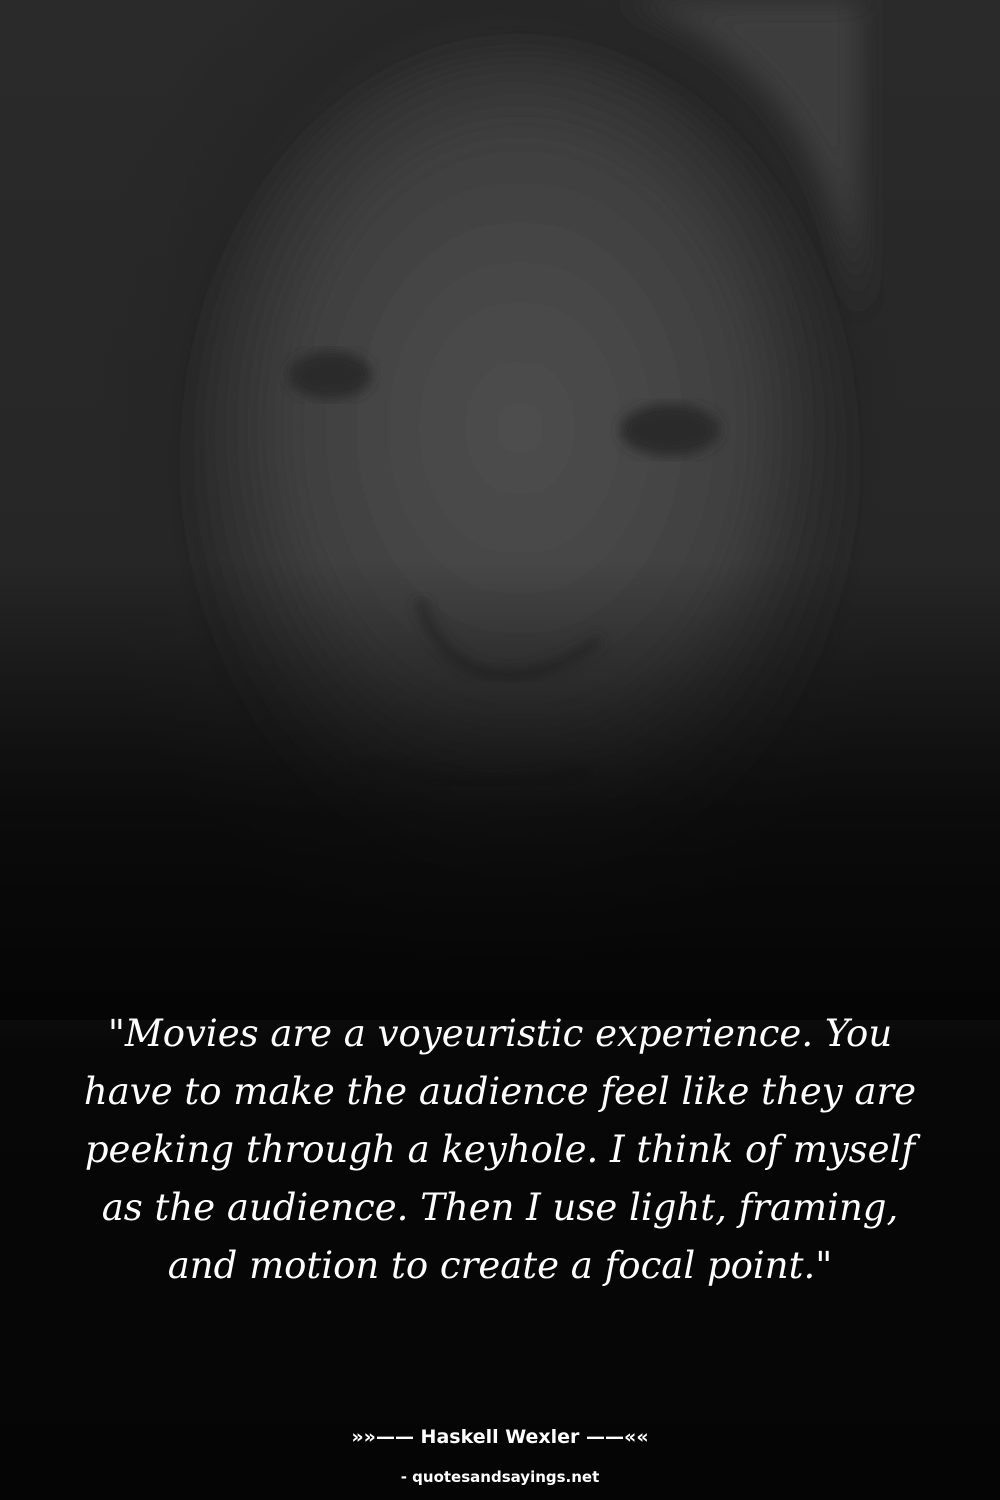  I want to click on watermark-text: - quotesandsayings.net, so click(500, 1477).